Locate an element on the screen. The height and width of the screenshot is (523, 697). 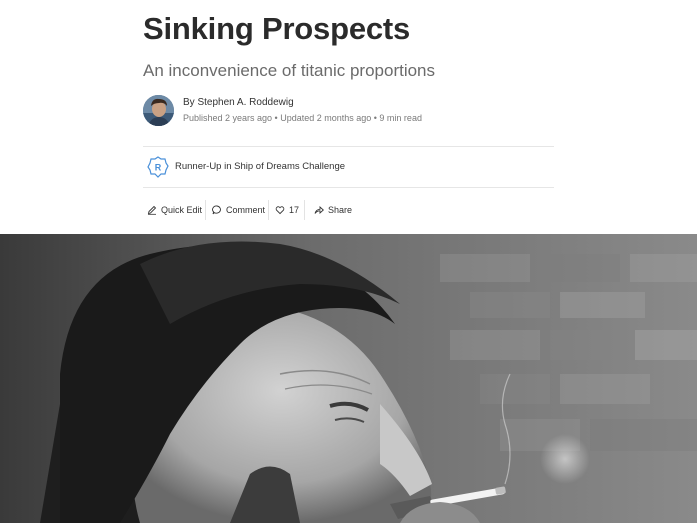
author-avatar is located at coordinates (158, 110).